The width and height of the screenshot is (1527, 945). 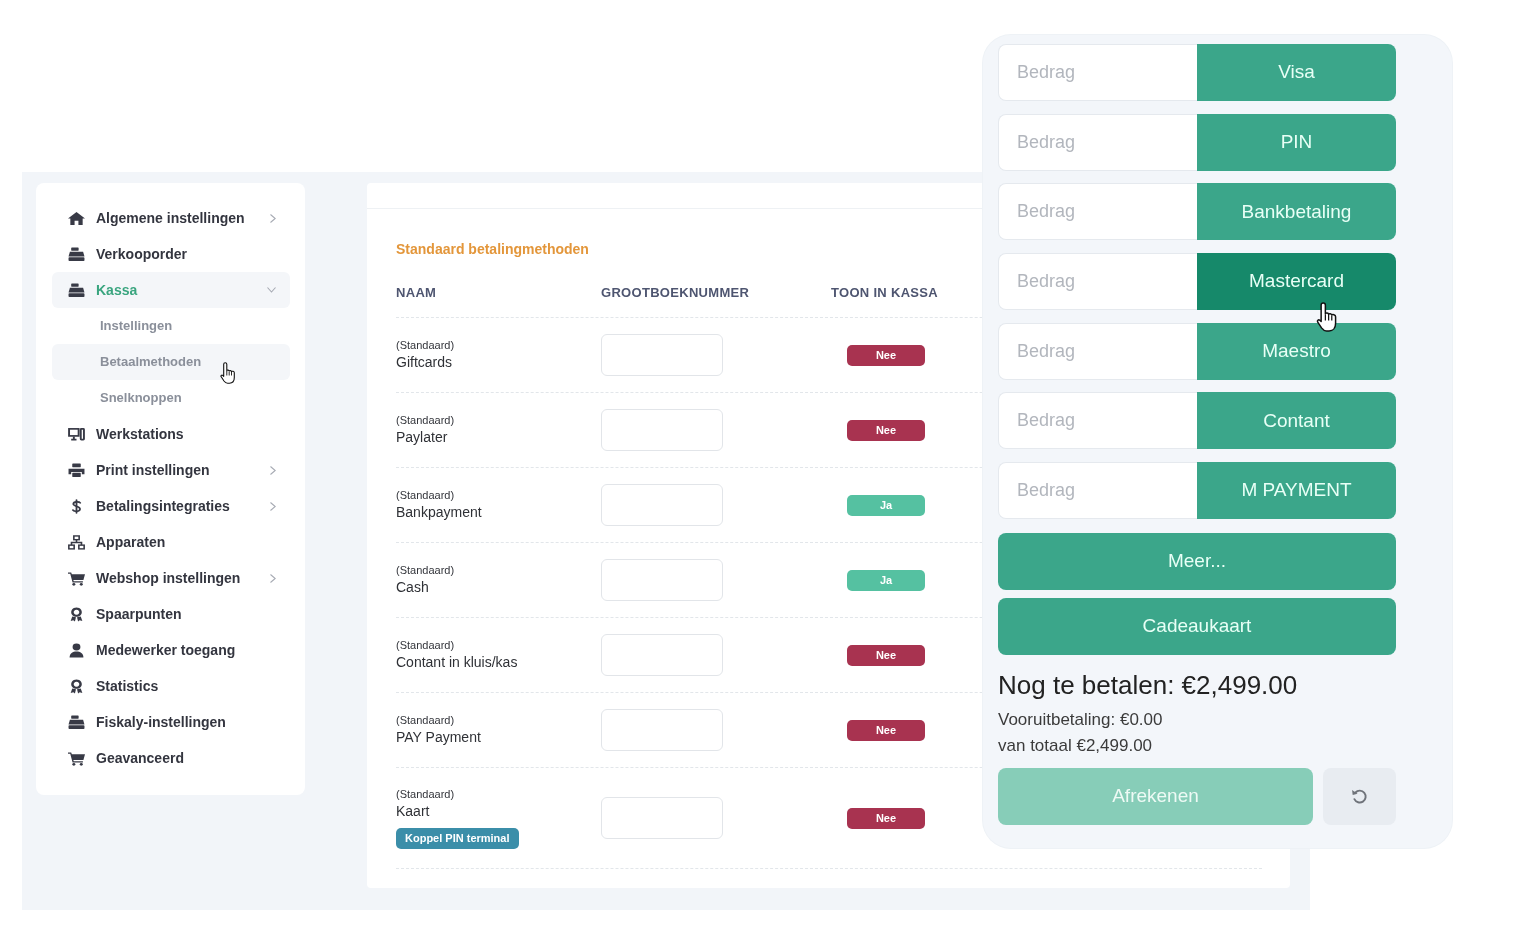 I want to click on monitor-icon, so click(x=76, y=434).